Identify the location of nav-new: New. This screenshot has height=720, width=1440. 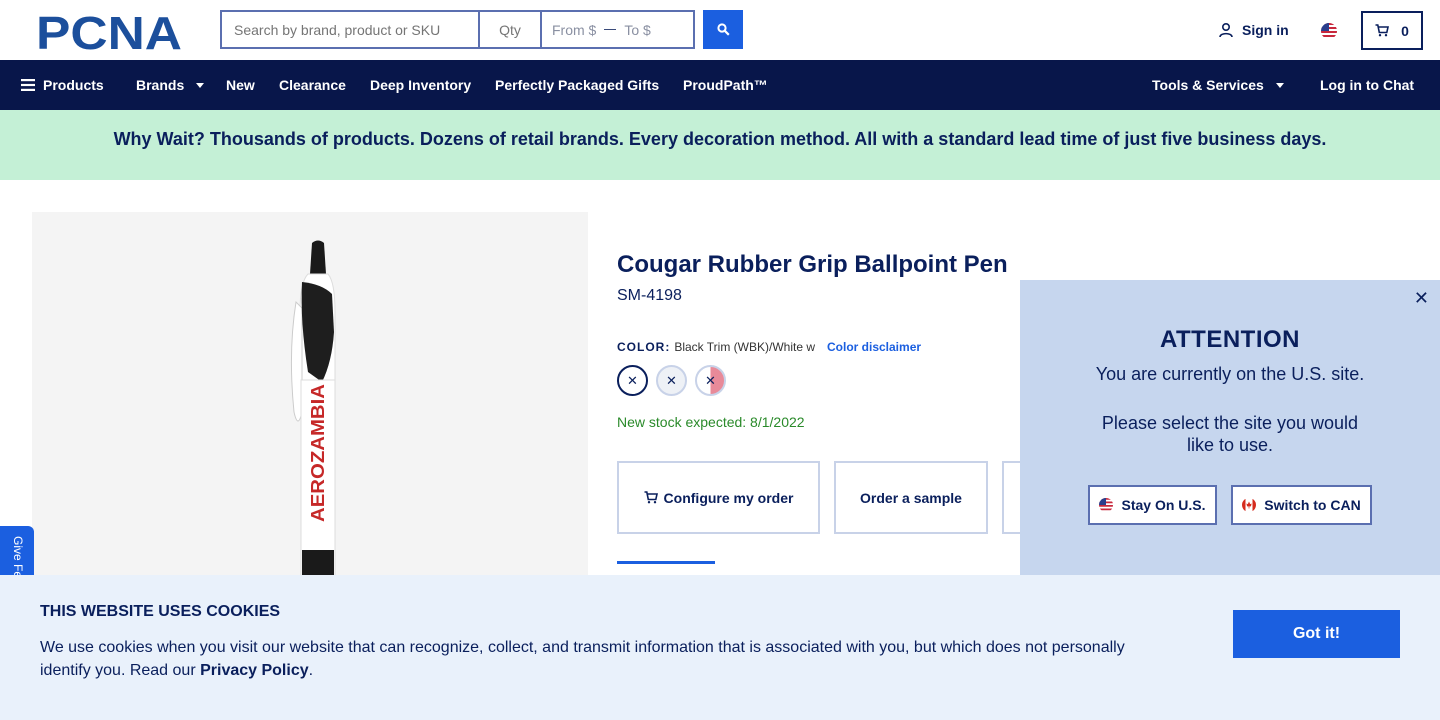
(240, 85).